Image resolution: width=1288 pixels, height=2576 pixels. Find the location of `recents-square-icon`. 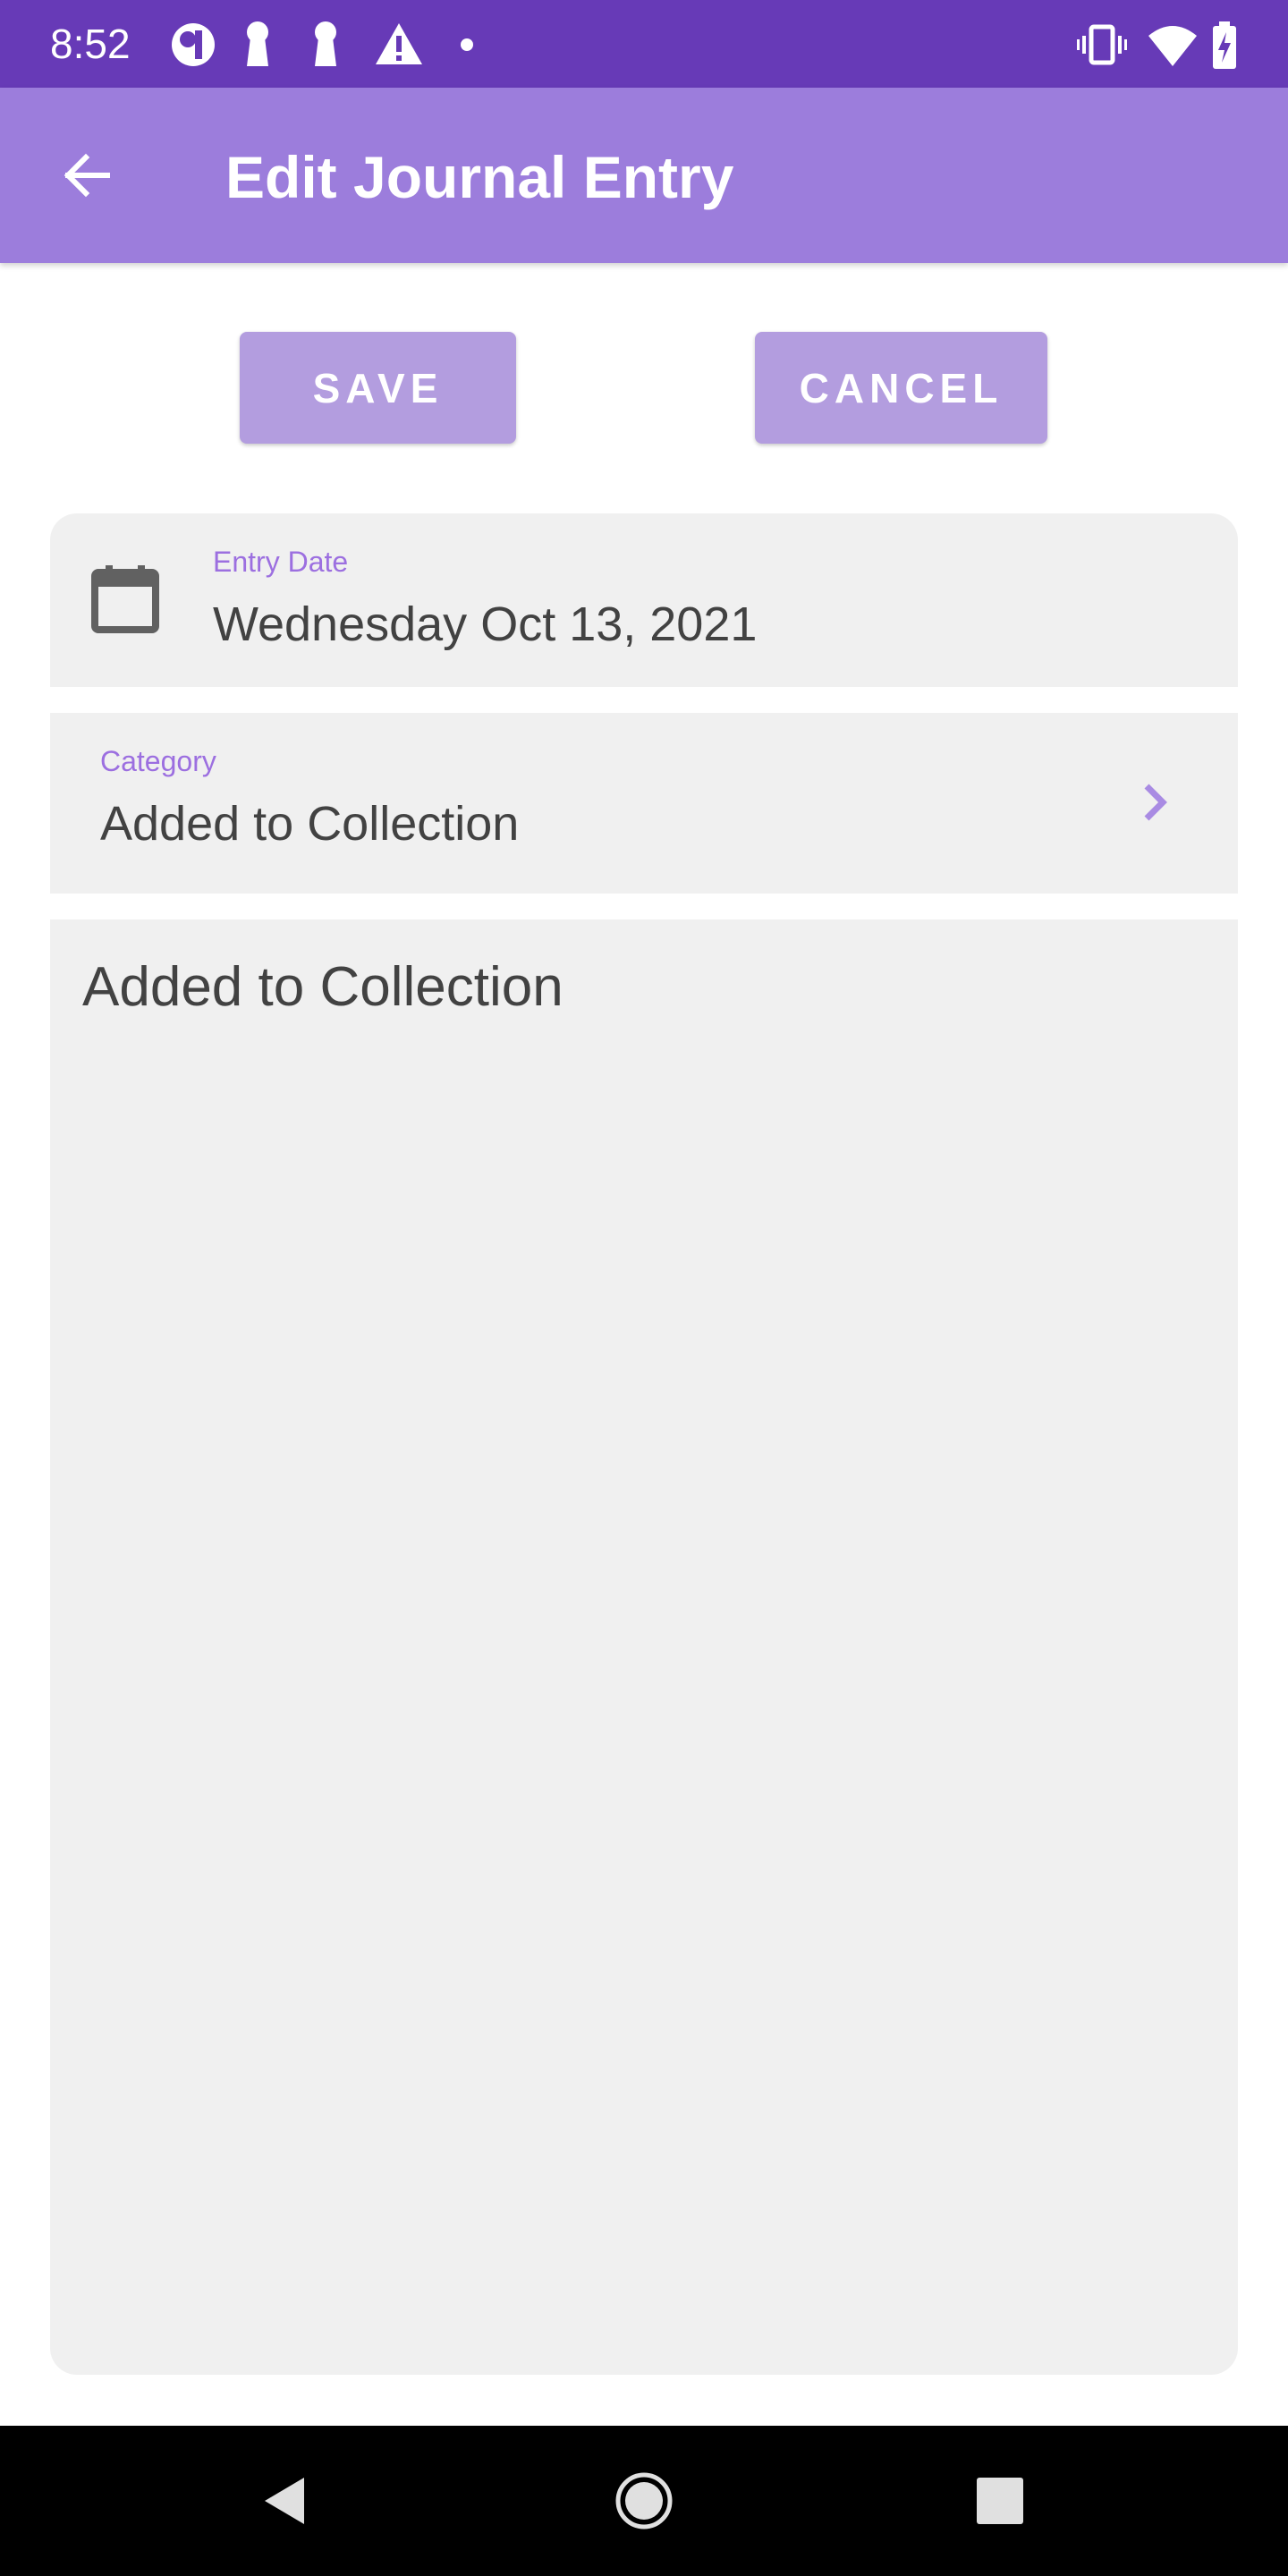

recents-square-icon is located at coordinates (1000, 2501).